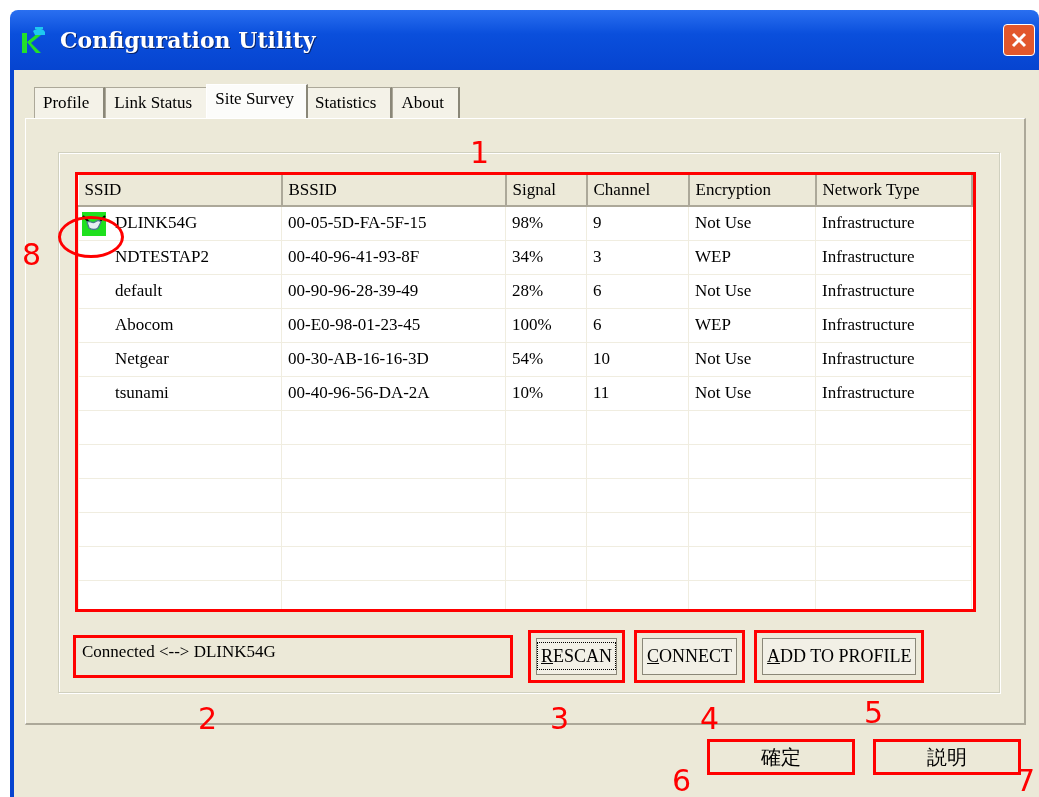 Image resolution: width=1039 pixels, height=797 pixels. I want to click on table-cell: tsunami, so click(142, 393).